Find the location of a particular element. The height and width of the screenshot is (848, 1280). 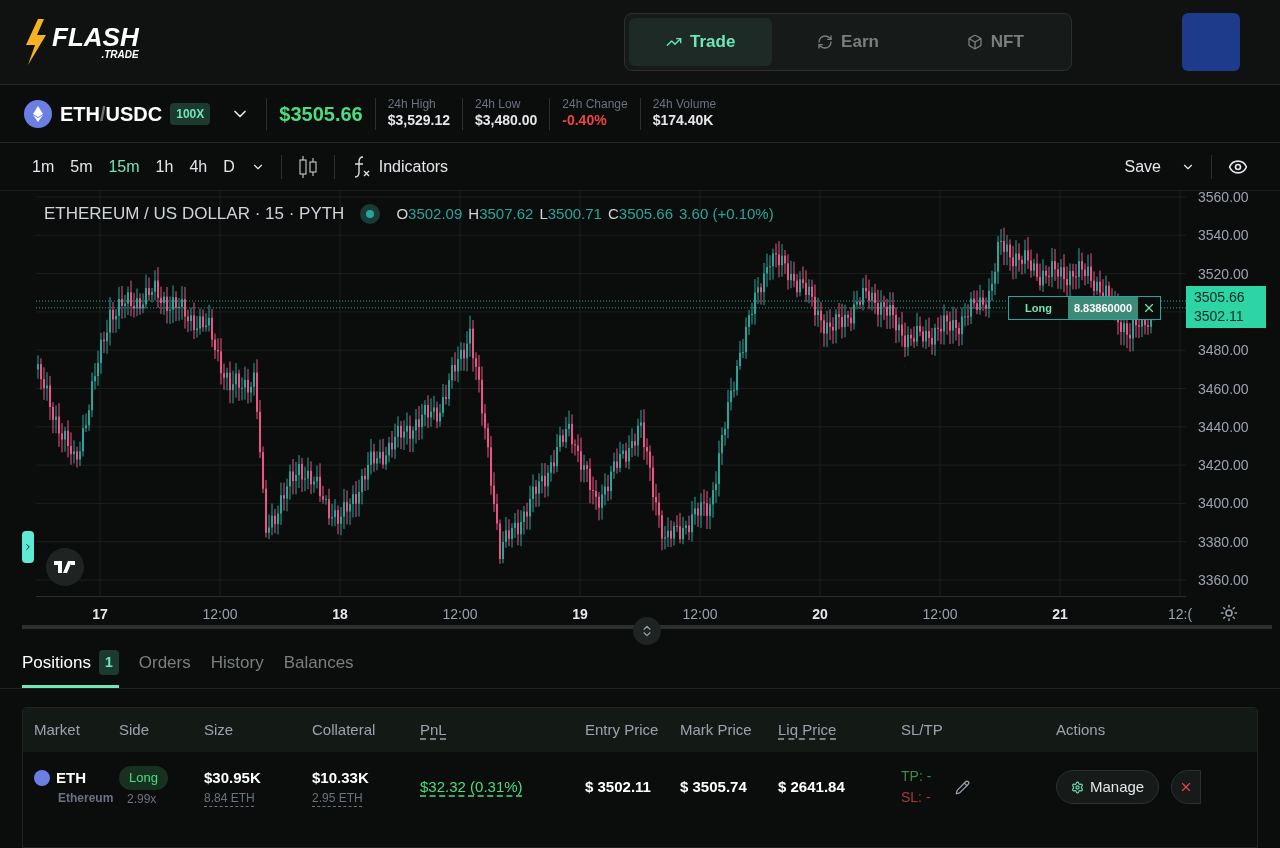

stat-value: -0.40% is located at coordinates (585, 121).